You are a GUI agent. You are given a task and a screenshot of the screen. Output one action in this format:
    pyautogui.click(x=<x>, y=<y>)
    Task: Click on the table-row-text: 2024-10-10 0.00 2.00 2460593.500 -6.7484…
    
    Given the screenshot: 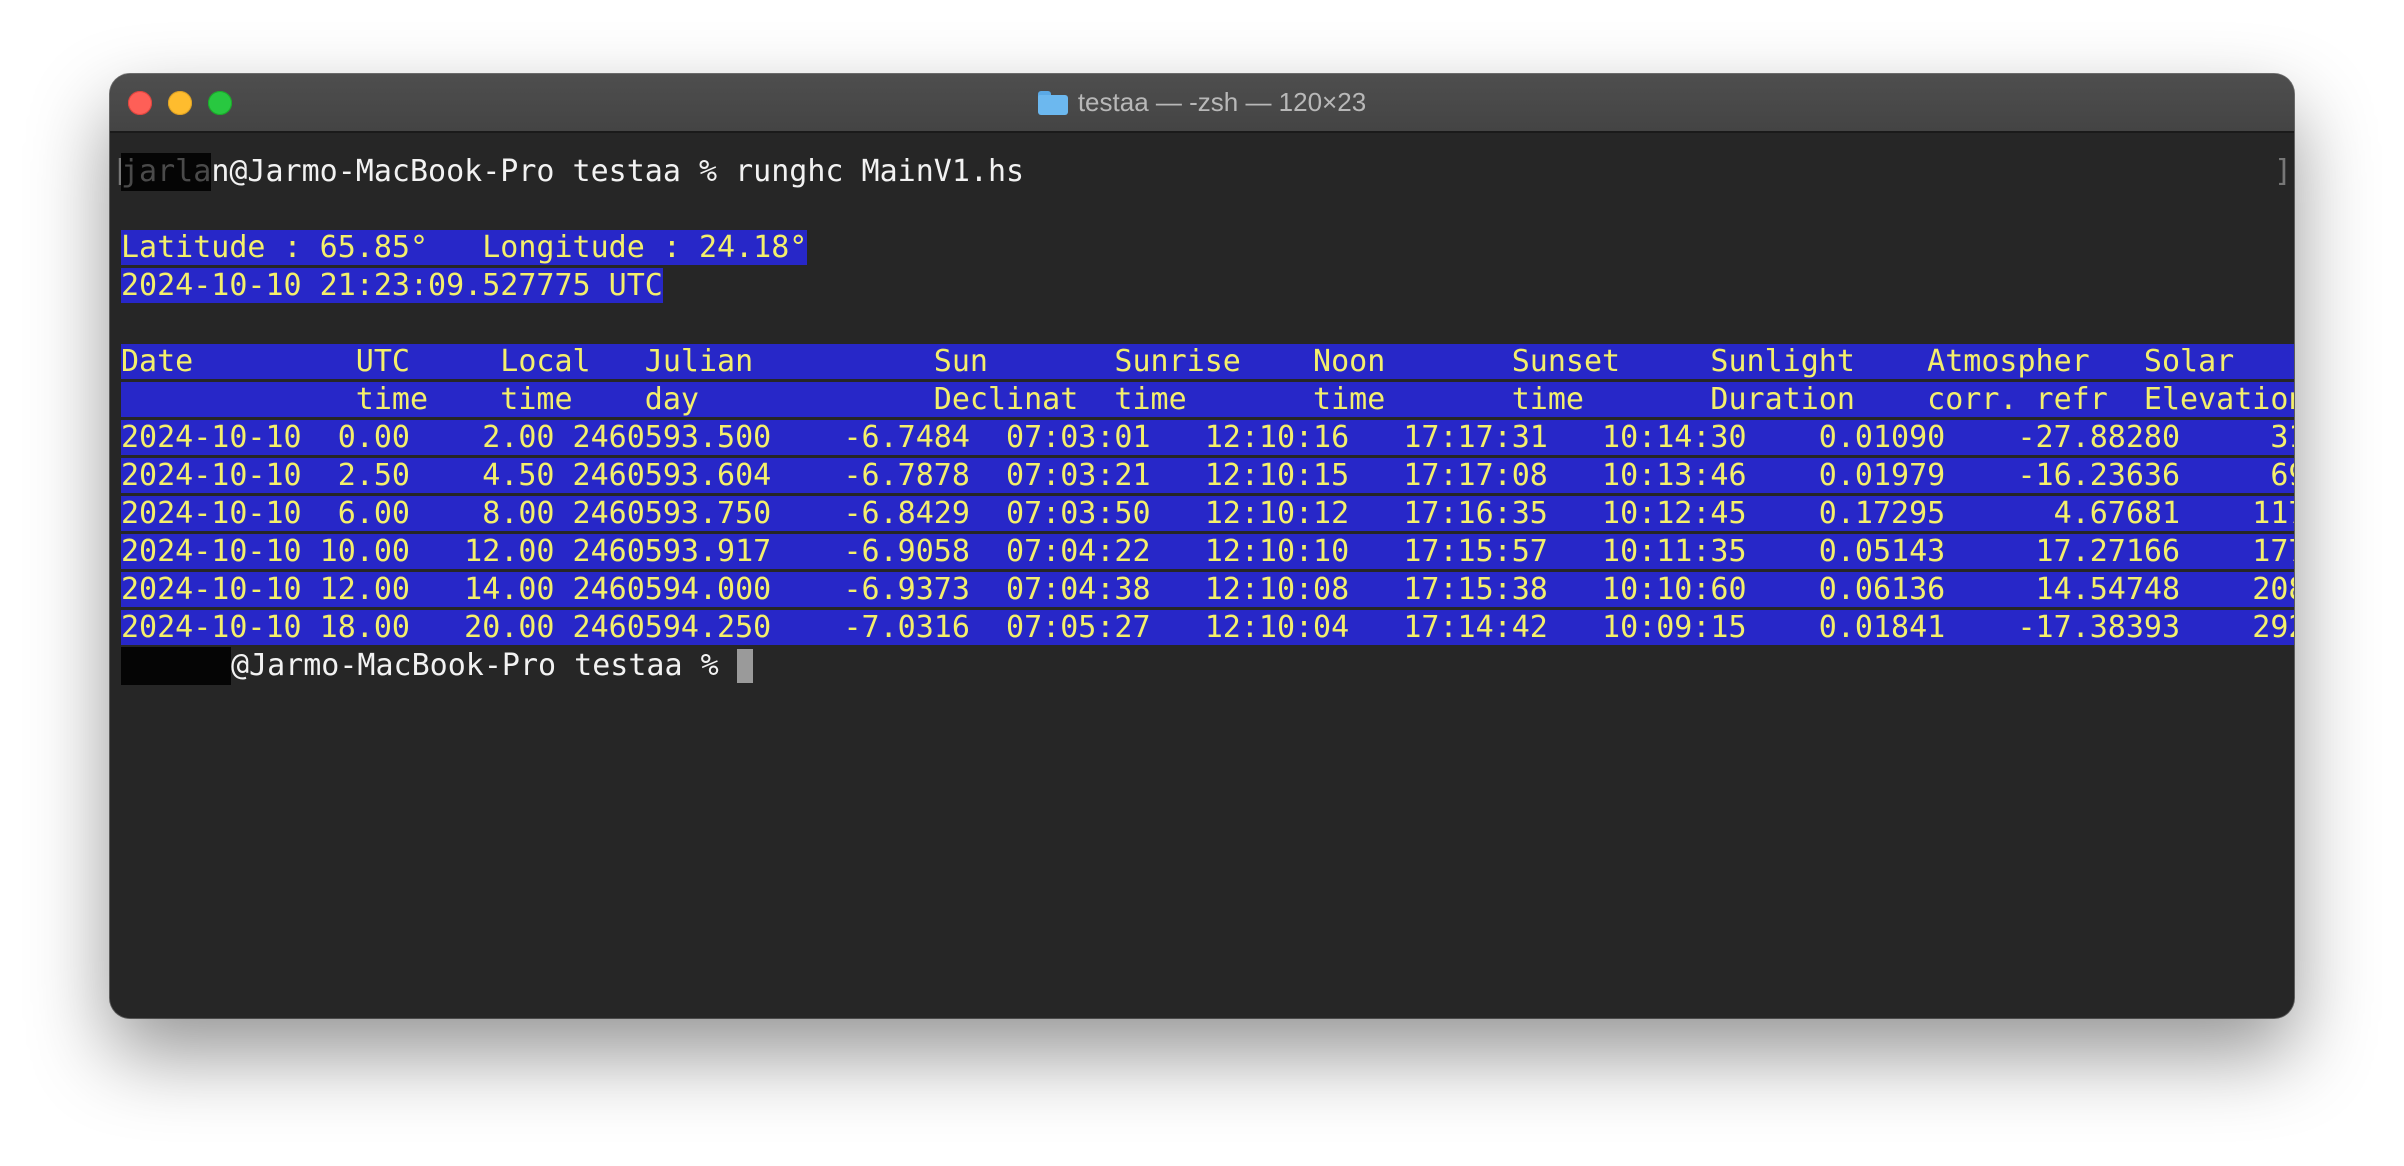 What is the action you would take?
    pyautogui.click(x=1207, y=437)
    